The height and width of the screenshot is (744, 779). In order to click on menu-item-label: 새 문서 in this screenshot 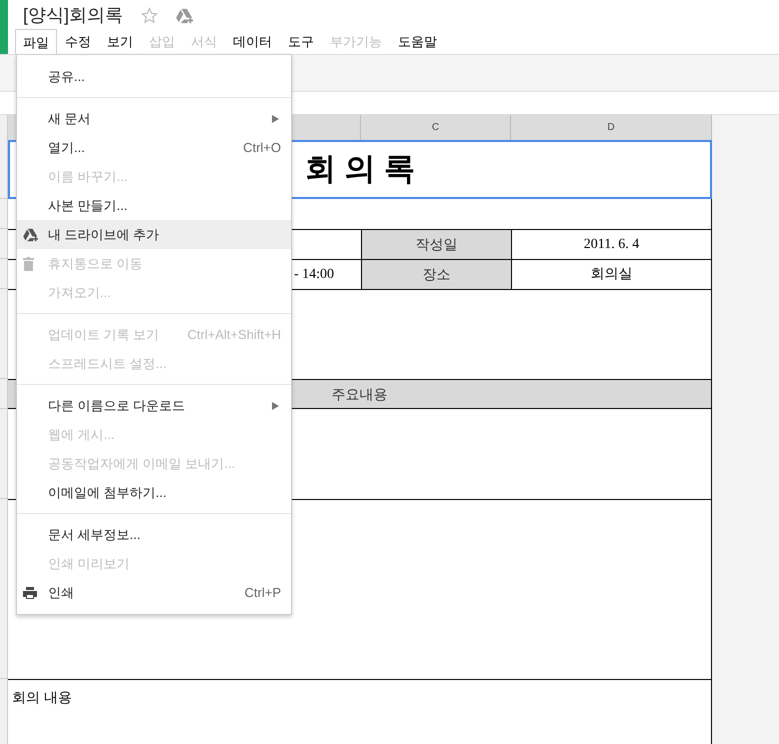, I will do `click(70, 119)`.